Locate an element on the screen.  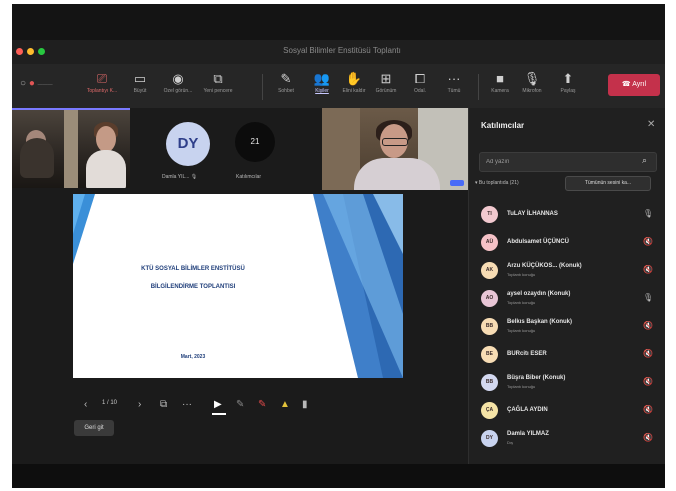
toolbar-item-label: Yeni pencere is located at coordinates (218, 91).